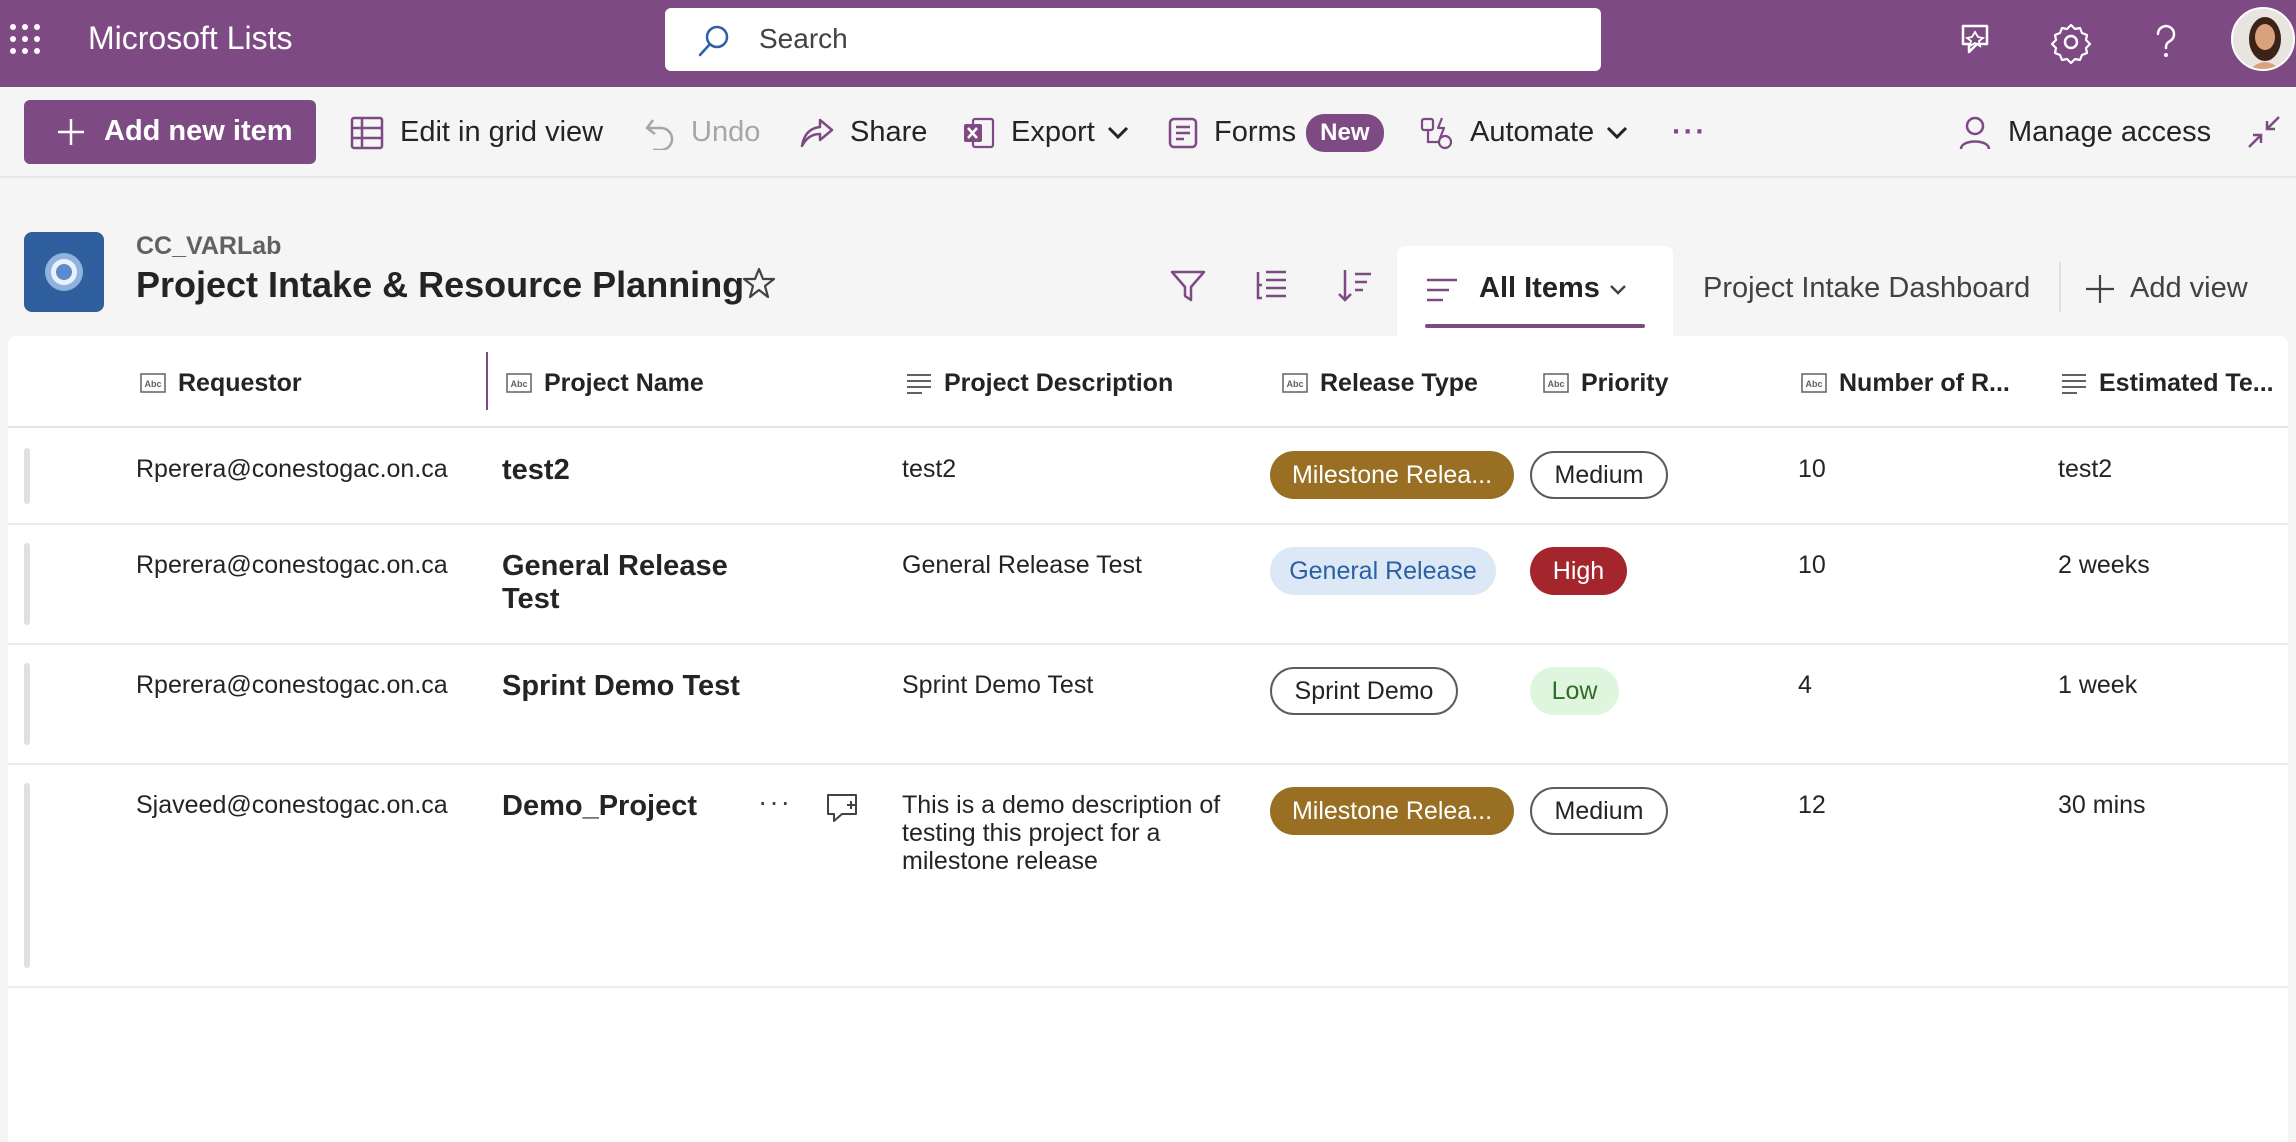 This screenshot has height=1142, width=2296. Describe the element at coordinates (759, 283) in the screenshot. I see `star-icon` at that location.